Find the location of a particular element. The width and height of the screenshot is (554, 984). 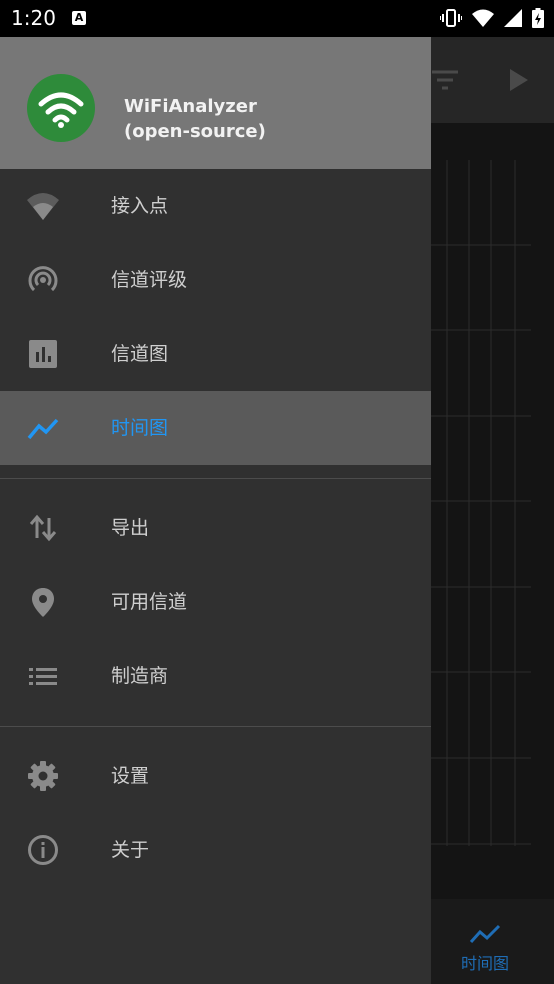

location-pin-icon is located at coordinates (43, 602).